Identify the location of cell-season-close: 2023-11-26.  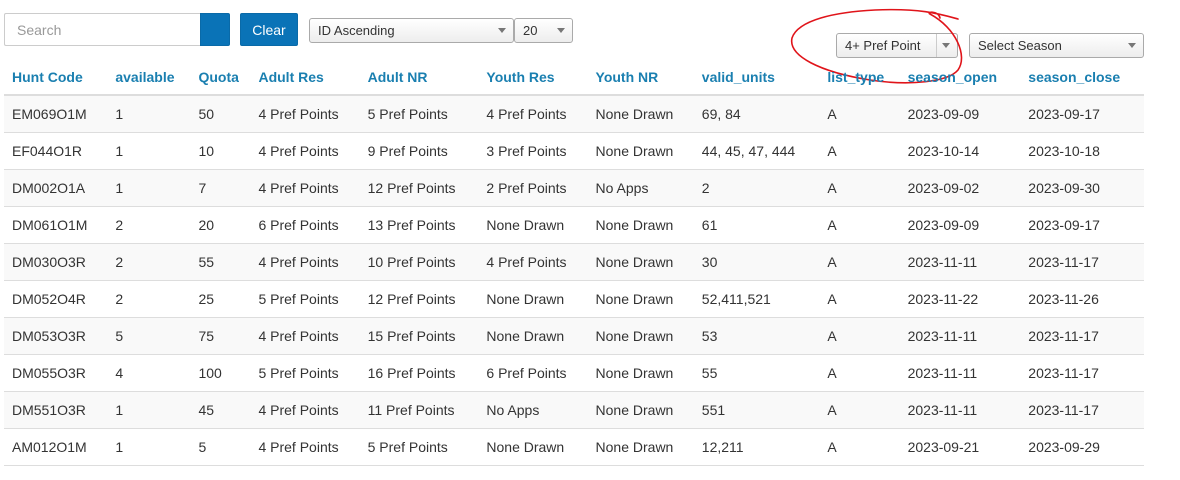
(1082, 299).